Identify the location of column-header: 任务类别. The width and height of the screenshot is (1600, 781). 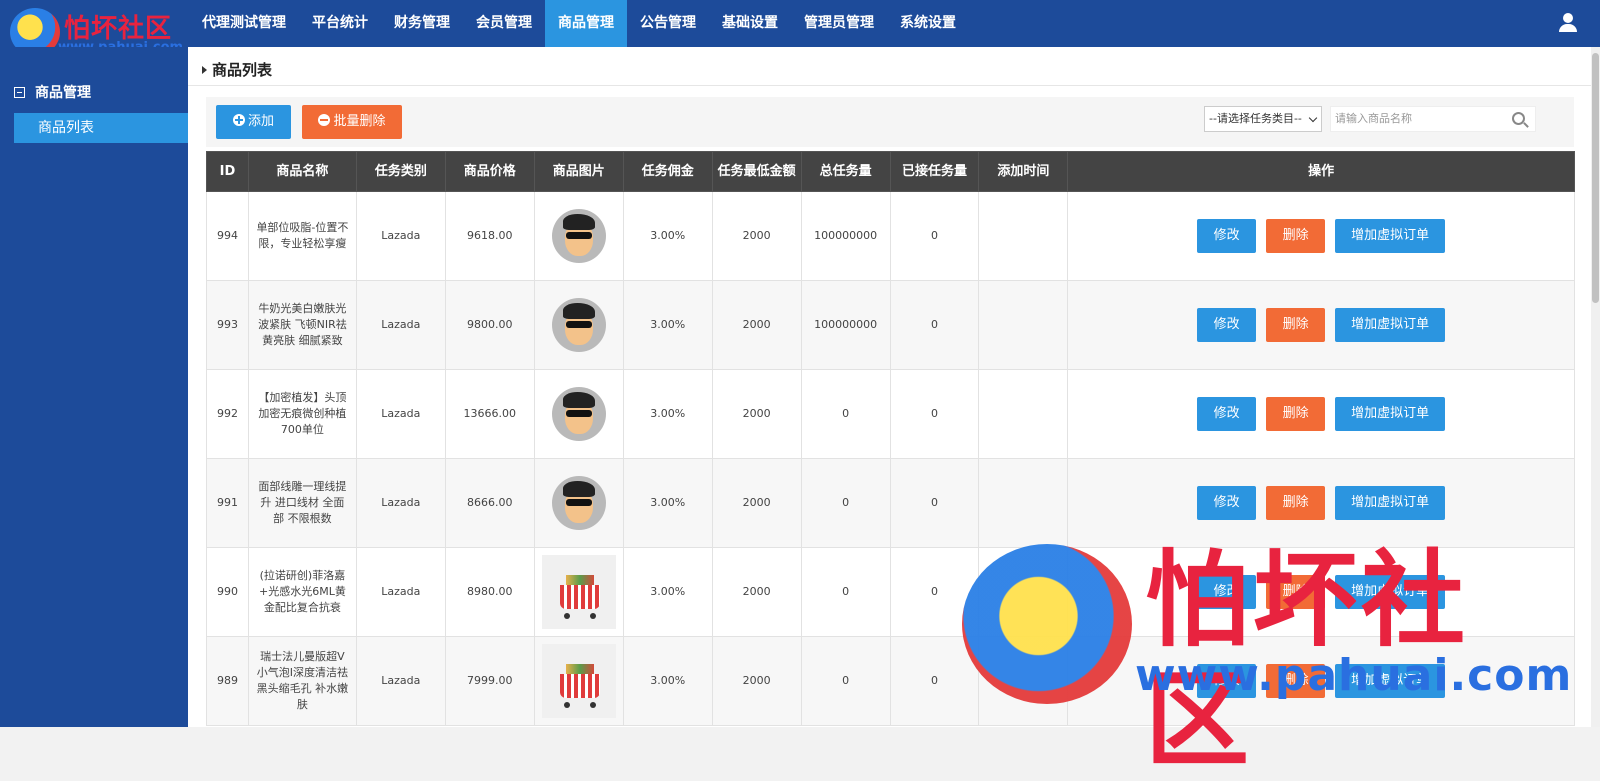
(400, 171).